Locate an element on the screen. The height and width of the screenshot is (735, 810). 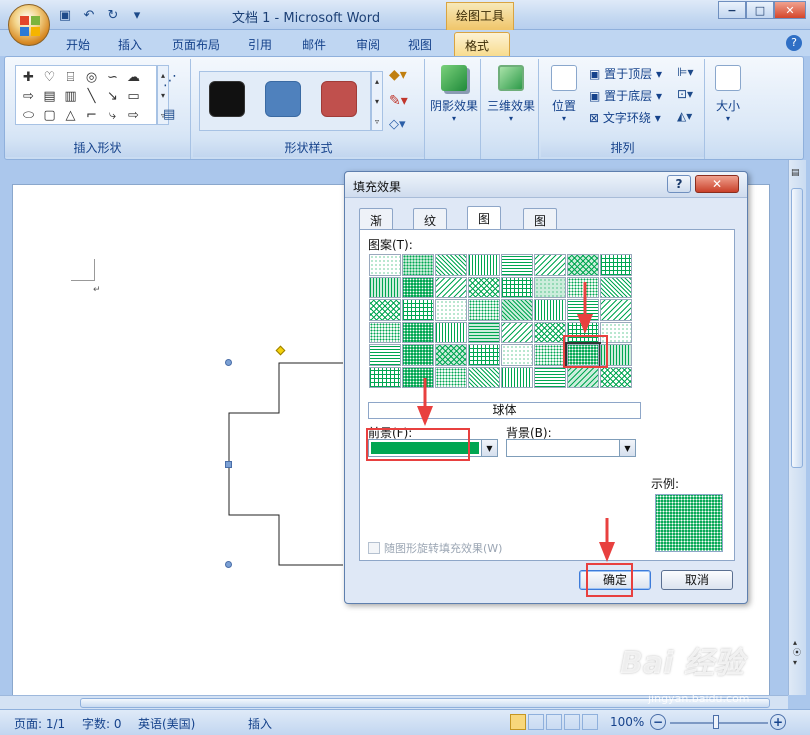
dialog-tab-texture: 纹理 is located at coordinates (430, 226).